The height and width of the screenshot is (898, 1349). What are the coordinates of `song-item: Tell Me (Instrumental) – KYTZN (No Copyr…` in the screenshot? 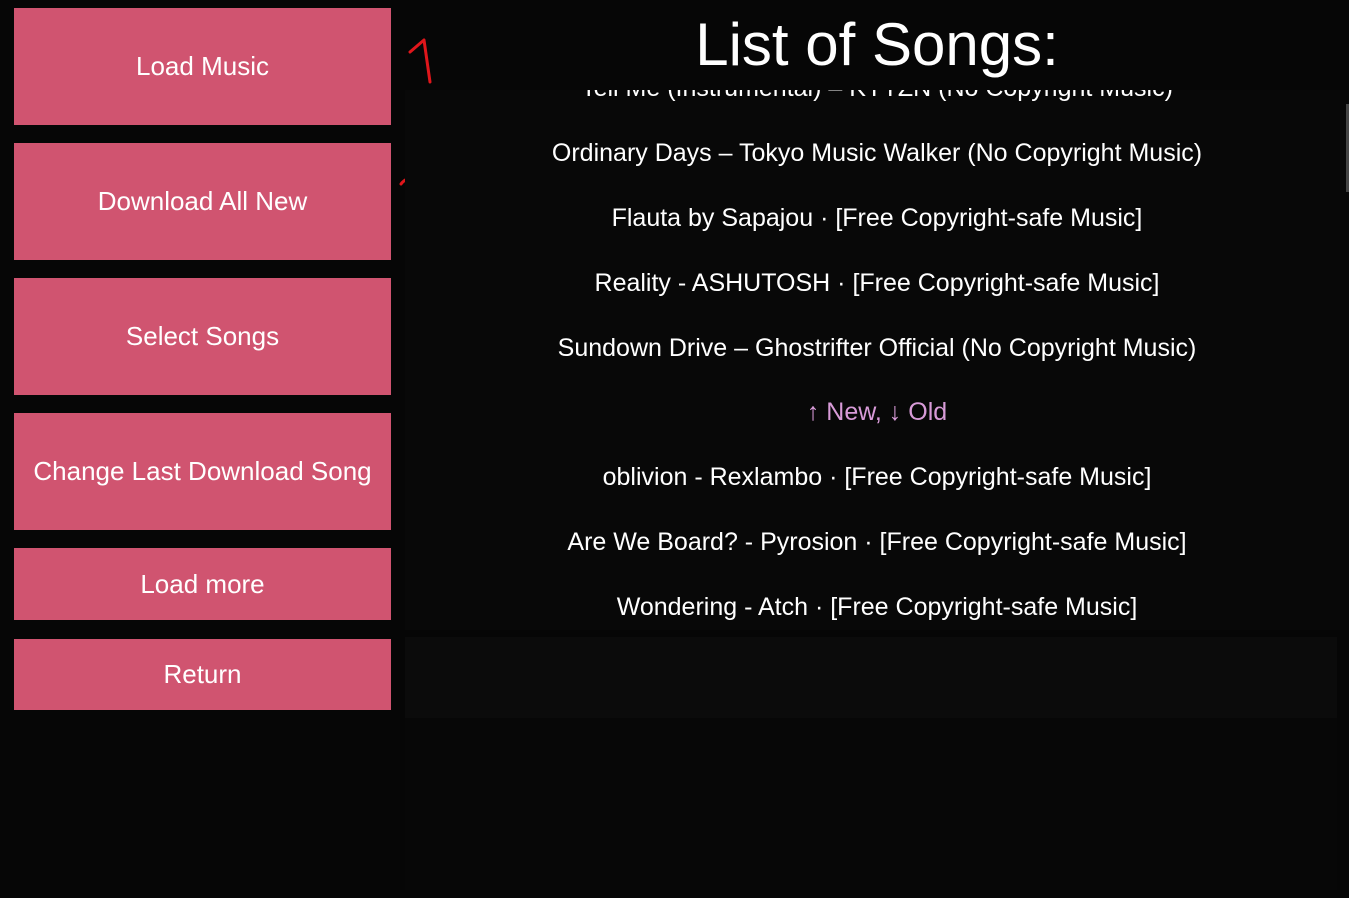 It's located at (877, 96).